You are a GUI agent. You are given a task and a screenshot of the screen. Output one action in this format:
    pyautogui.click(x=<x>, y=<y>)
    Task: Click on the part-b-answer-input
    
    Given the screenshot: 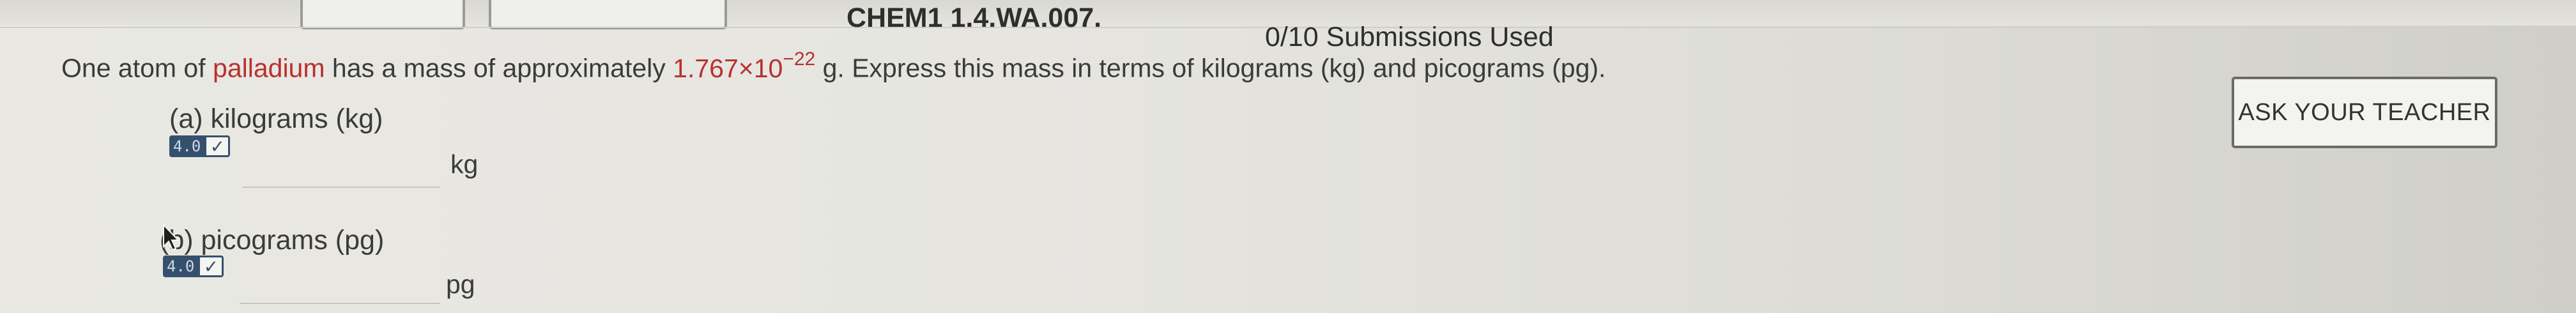 What is the action you would take?
    pyautogui.click(x=340, y=286)
    